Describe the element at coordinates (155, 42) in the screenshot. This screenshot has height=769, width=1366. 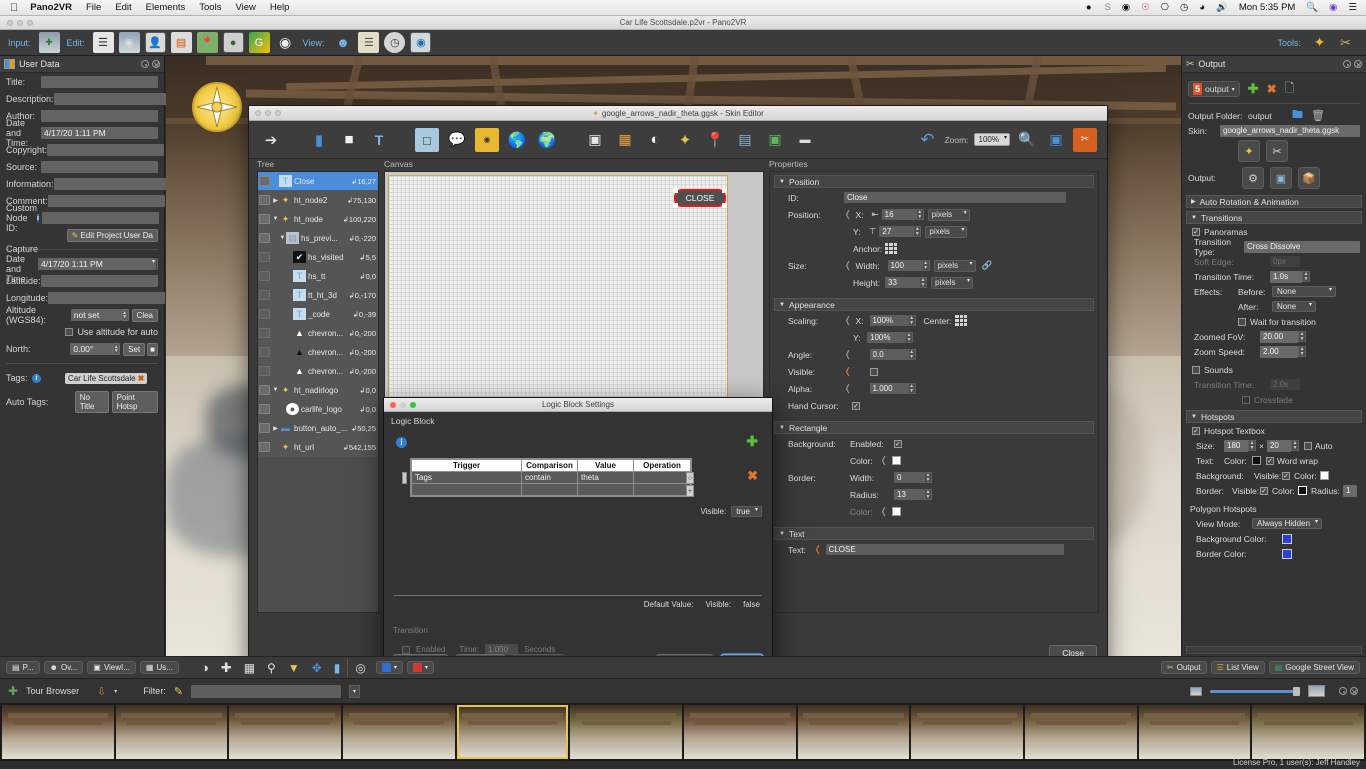
I see `user-data-icon: 👤` at that location.